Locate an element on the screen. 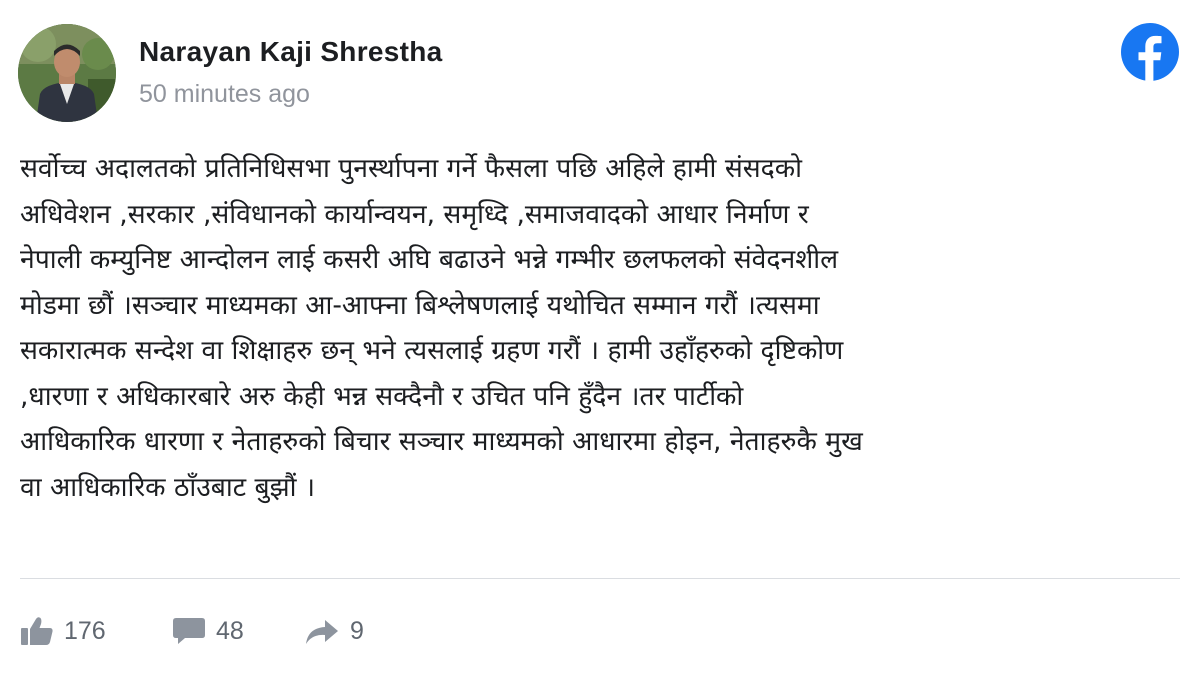 The height and width of the screenshot is (678, 1200). shares-count: 9 is located at coordinates (357, 630).